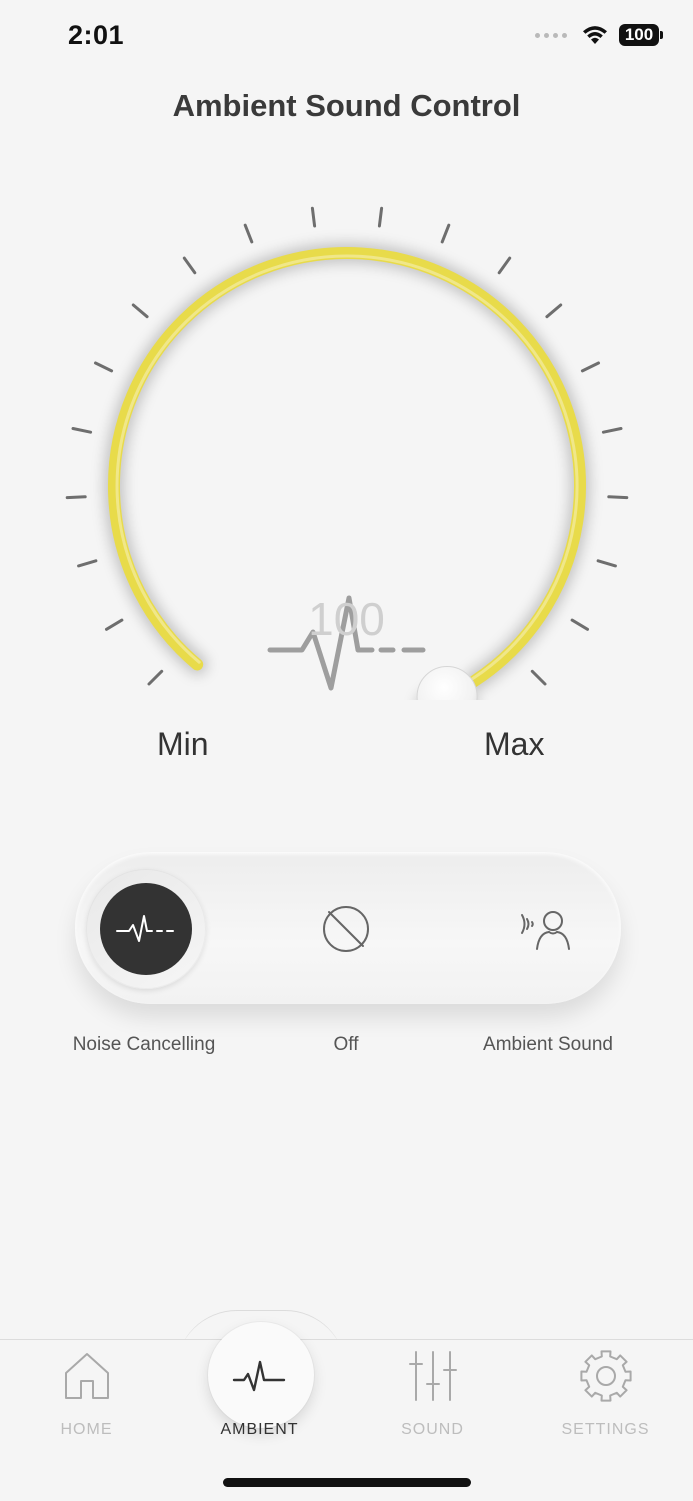 This screenshot has height=1501, width=693. I want to click on ambient-sound-button, so click(548, 929).